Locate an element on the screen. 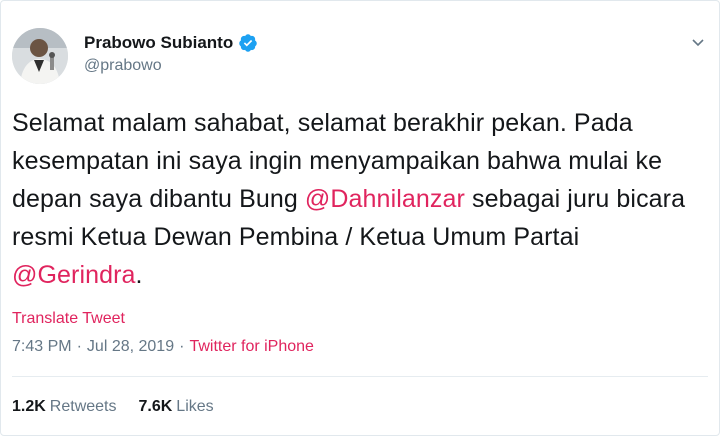  divider is located at coordinates (360, 376).